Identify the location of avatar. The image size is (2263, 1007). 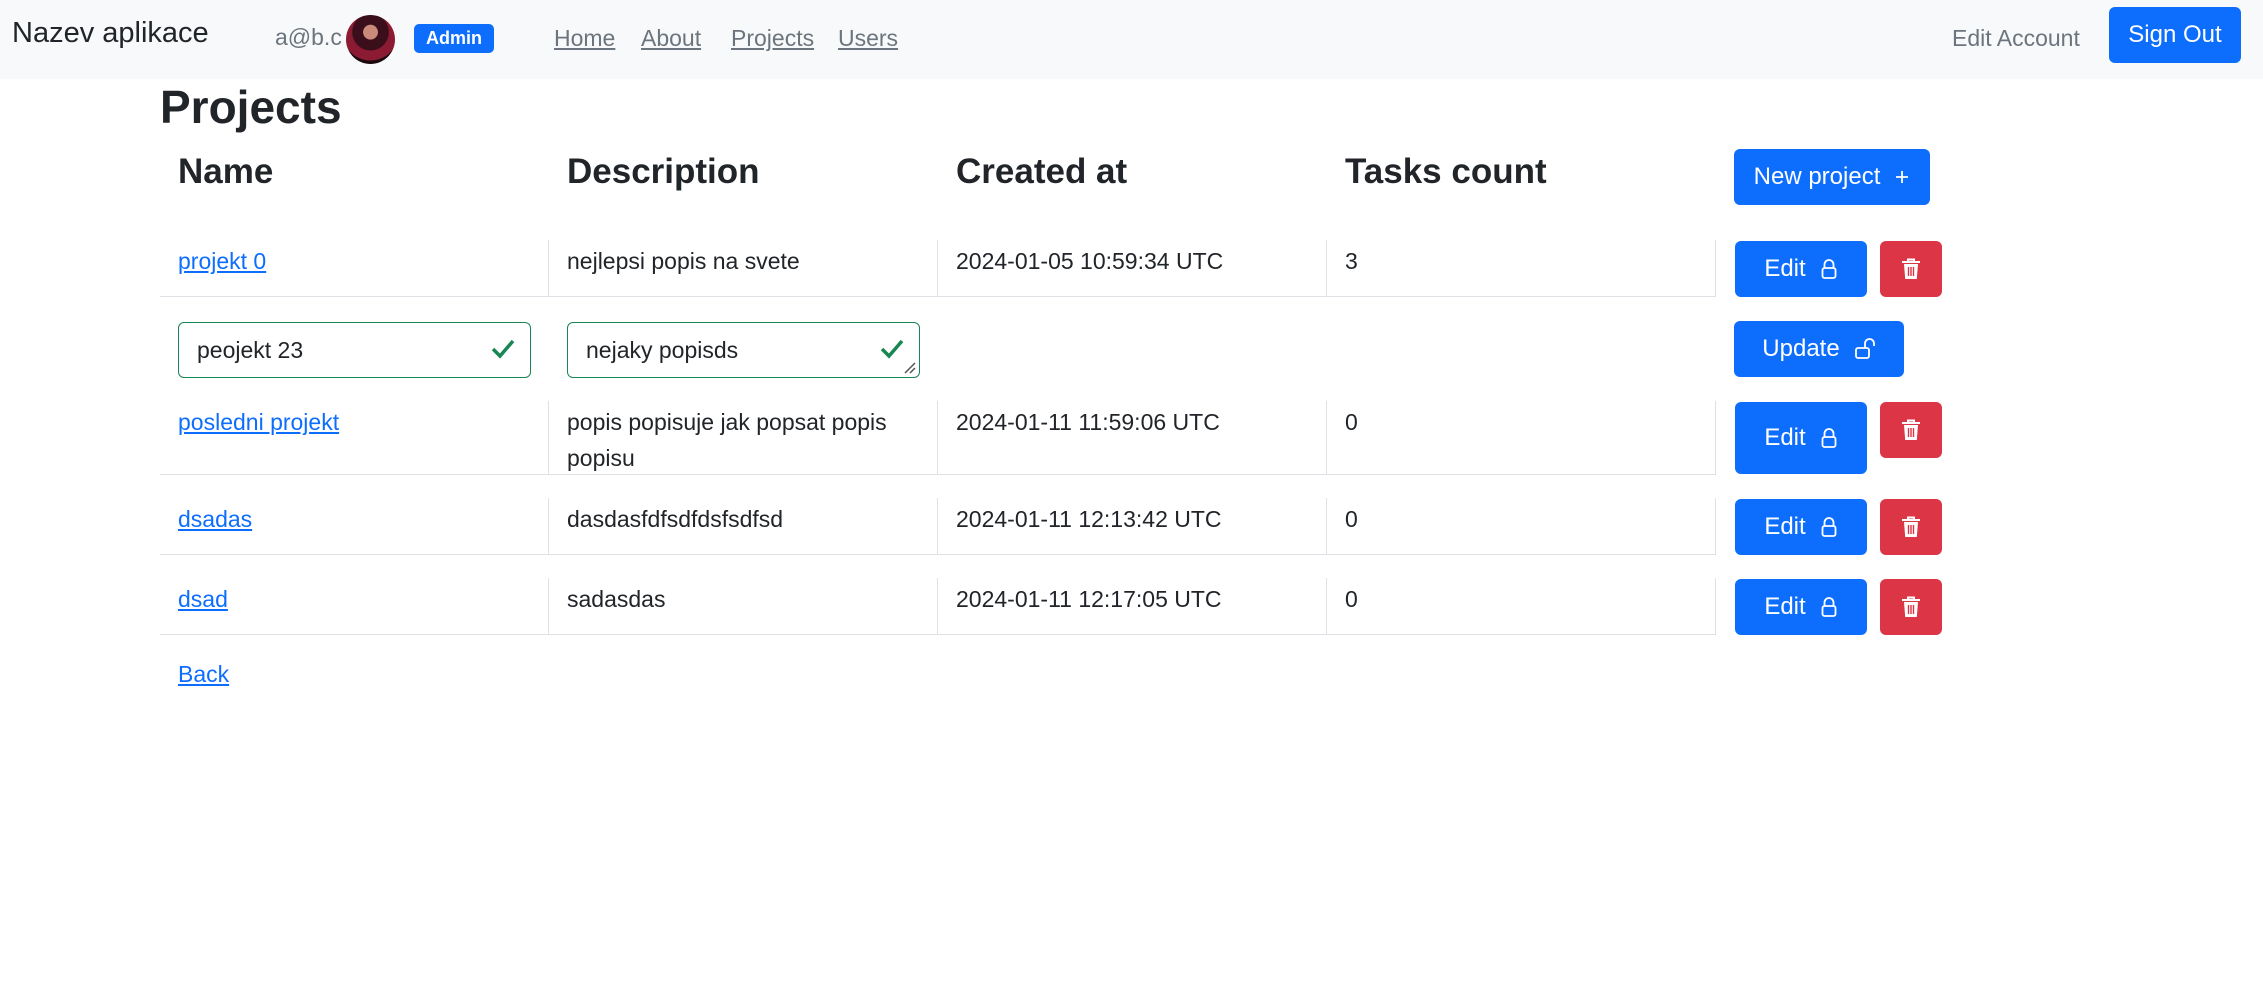
(370, 39).